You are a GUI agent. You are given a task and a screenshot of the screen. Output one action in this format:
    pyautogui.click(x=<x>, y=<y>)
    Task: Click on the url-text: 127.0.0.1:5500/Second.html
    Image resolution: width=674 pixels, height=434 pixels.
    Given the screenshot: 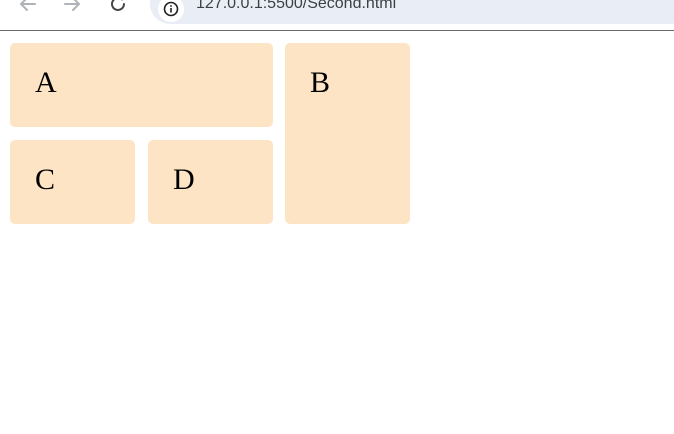 What is the action you would take?
    pyautogui.click(x=296, y=6)
    